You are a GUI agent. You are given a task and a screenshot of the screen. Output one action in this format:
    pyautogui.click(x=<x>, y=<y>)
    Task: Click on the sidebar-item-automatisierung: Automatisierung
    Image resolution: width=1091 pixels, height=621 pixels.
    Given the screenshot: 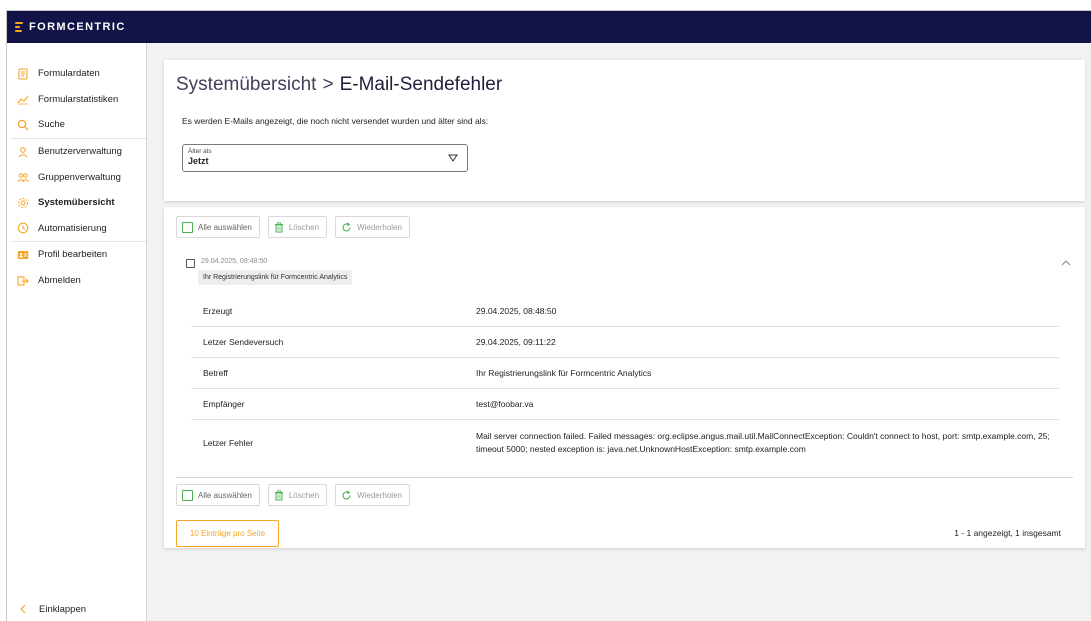 What is the action you would take?
    pyautogui.click(x=76, y=229)
    